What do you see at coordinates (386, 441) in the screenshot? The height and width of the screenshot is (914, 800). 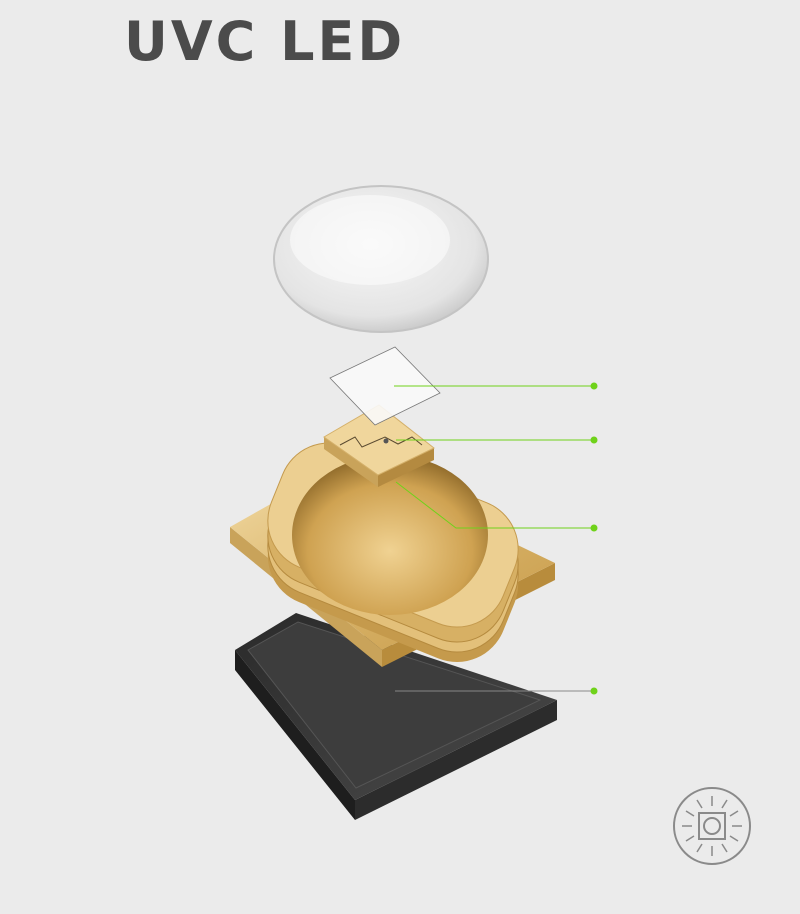 I see `uvc-chip` at bounding box center [386, 441].